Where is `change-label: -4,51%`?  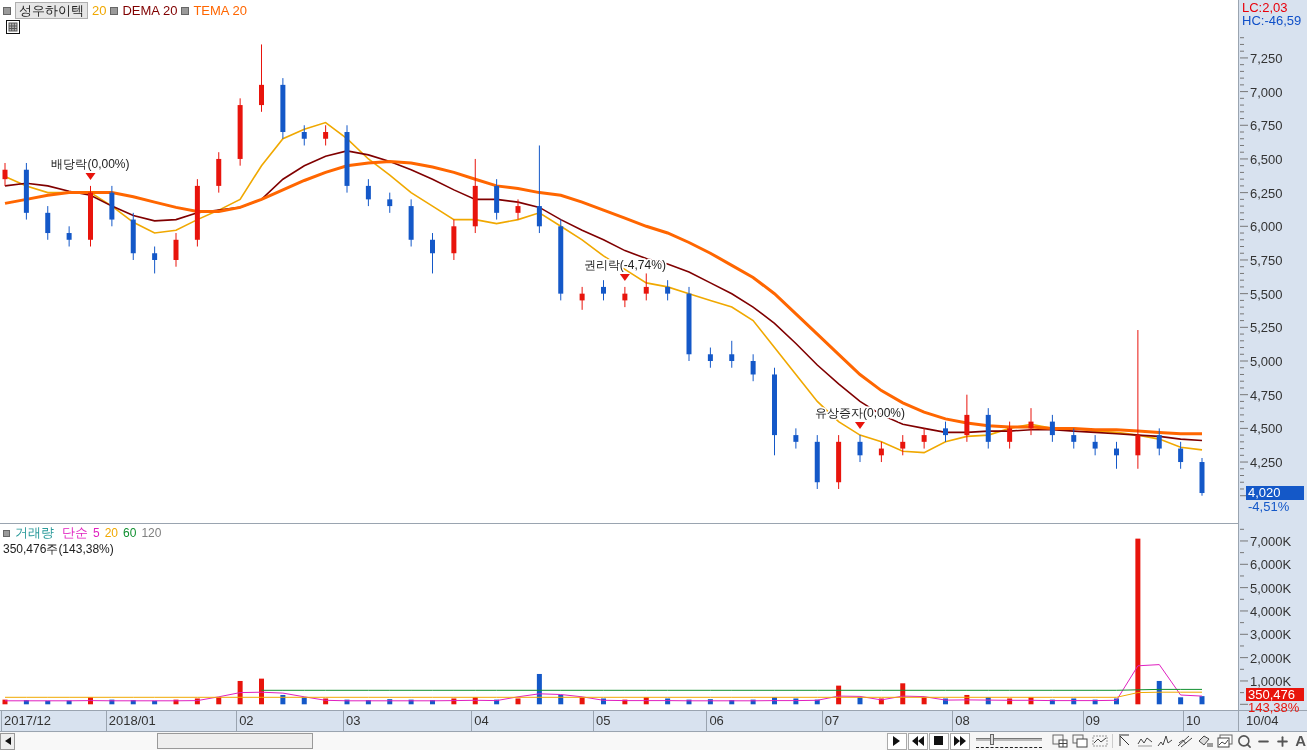
change-label: -4,51% is located at coordinates (1269, 507).